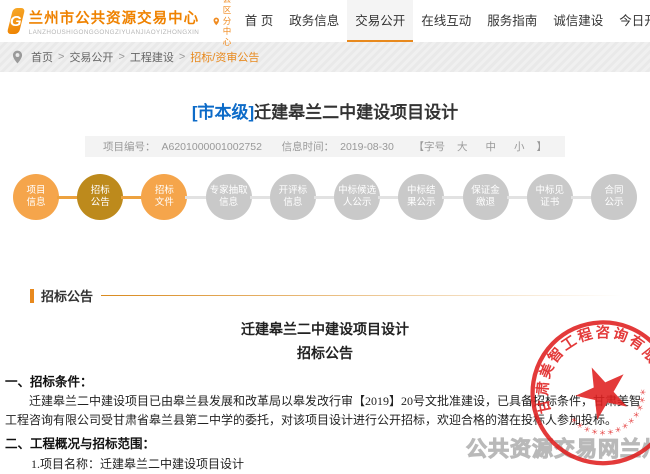  I want to click on step-tender-notice: 招标 公告, so click(100, 197).